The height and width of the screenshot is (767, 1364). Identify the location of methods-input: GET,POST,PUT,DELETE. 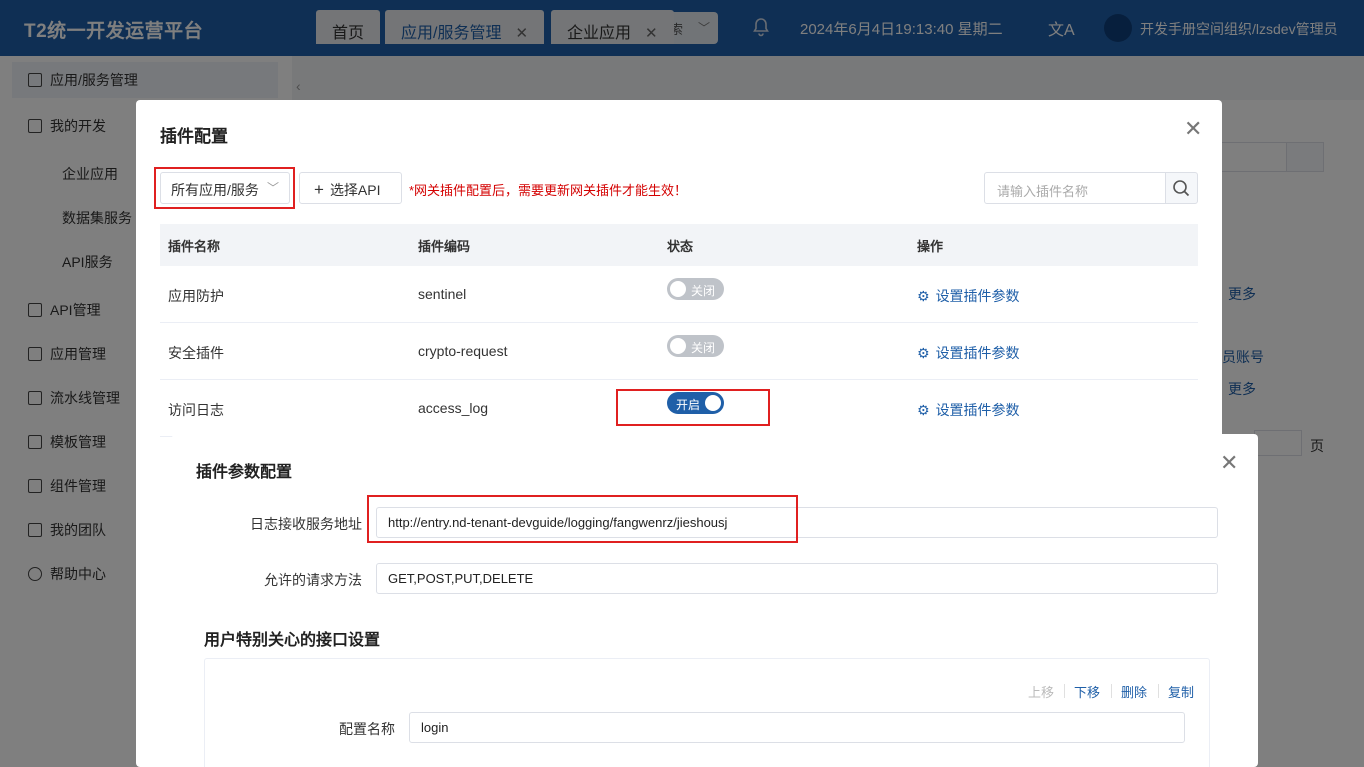
(797, 578).